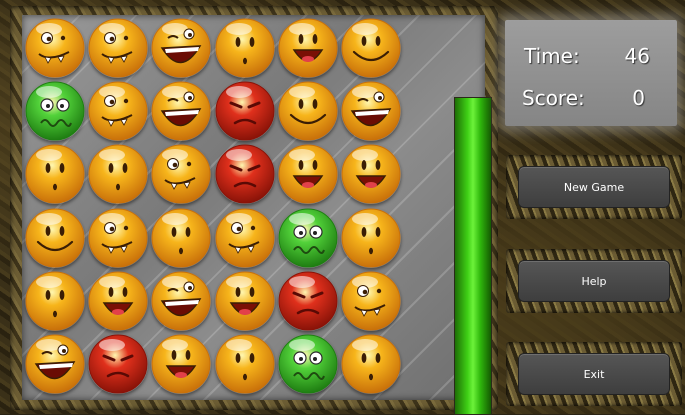 The height and width of the screenshot is (415, 685). I want to click on smiley-crazy-r5c6, so click(371, 301).